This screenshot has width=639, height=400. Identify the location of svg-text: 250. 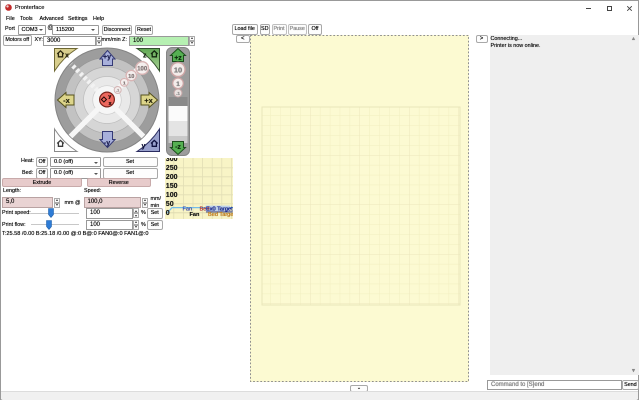
(171, 168).